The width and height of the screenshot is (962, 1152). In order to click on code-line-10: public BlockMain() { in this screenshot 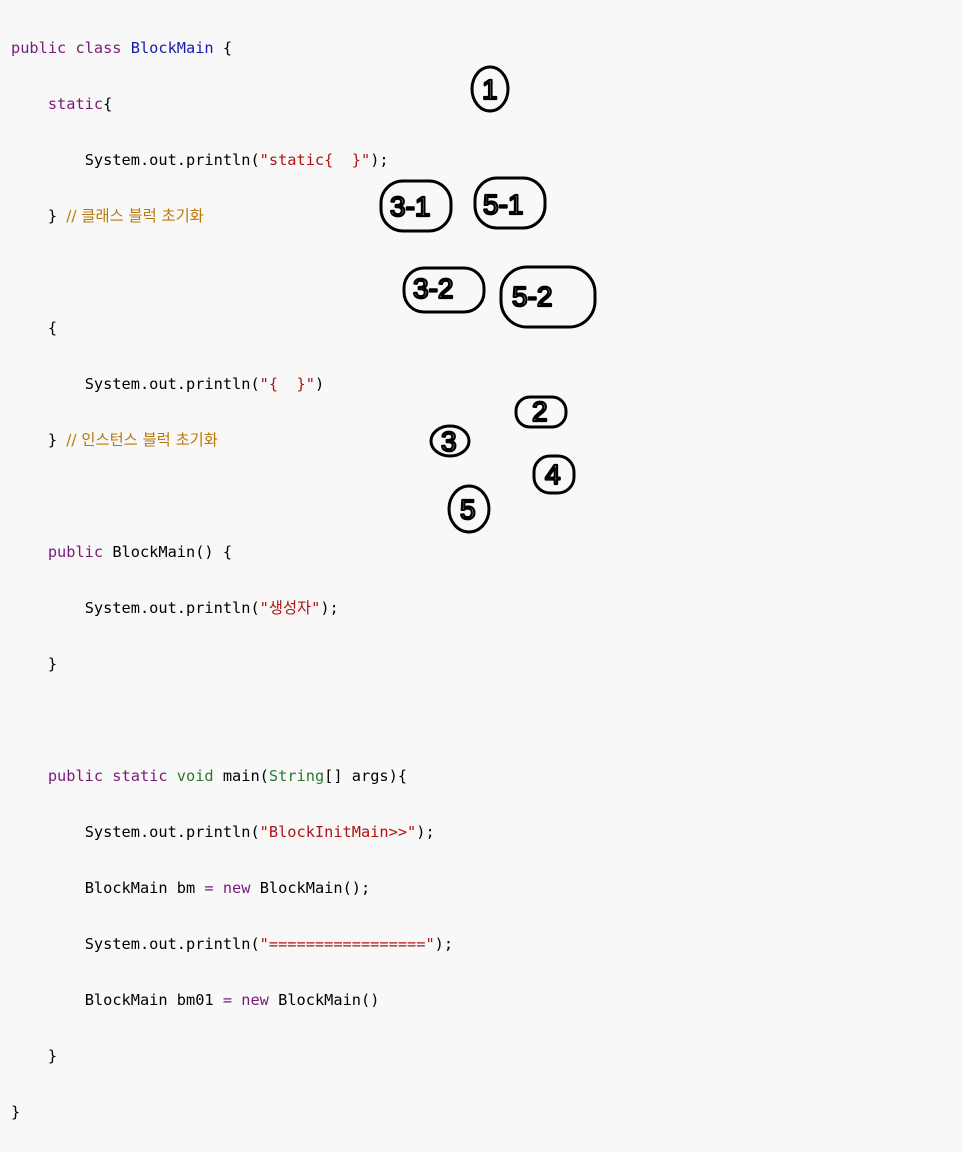, I will do `click(140, 552)`.